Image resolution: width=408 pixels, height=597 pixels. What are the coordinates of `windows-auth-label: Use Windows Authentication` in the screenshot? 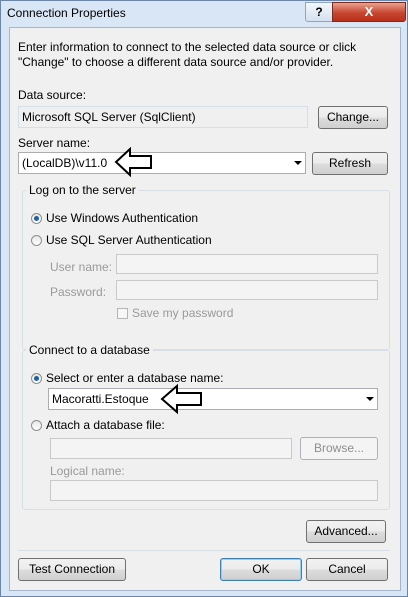 It's located at (122, 218).